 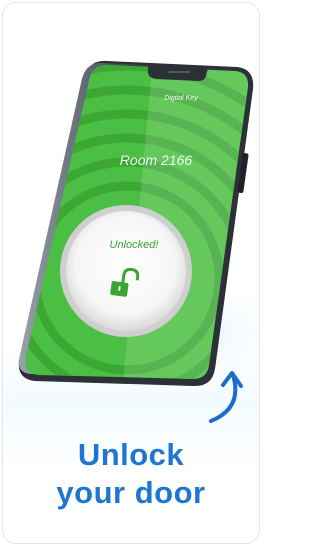 What do you see at coordinates (131, 492) in the screenshot?
I see `headline-line-2: your door` at bounding box center [131, 492].